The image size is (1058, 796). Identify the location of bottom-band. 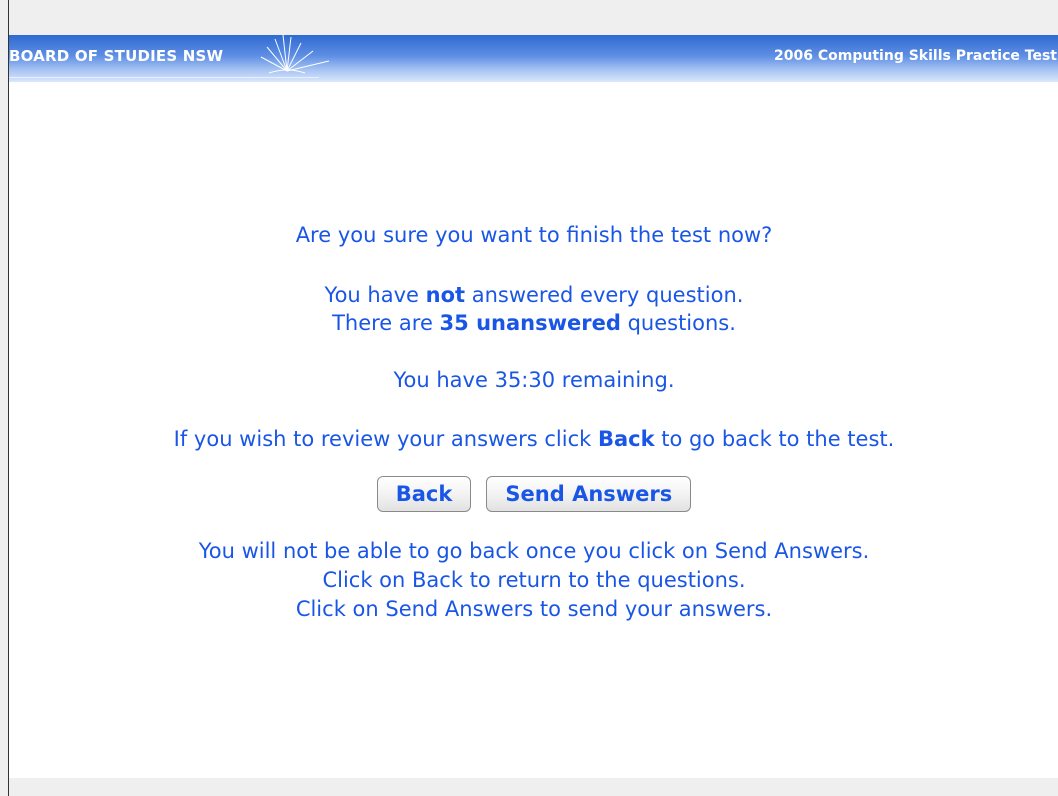
(533, 787).